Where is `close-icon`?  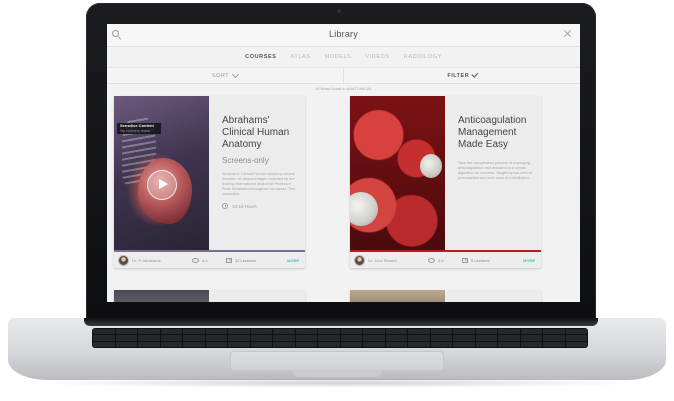
close-icon is located at coordinates (567, 33).